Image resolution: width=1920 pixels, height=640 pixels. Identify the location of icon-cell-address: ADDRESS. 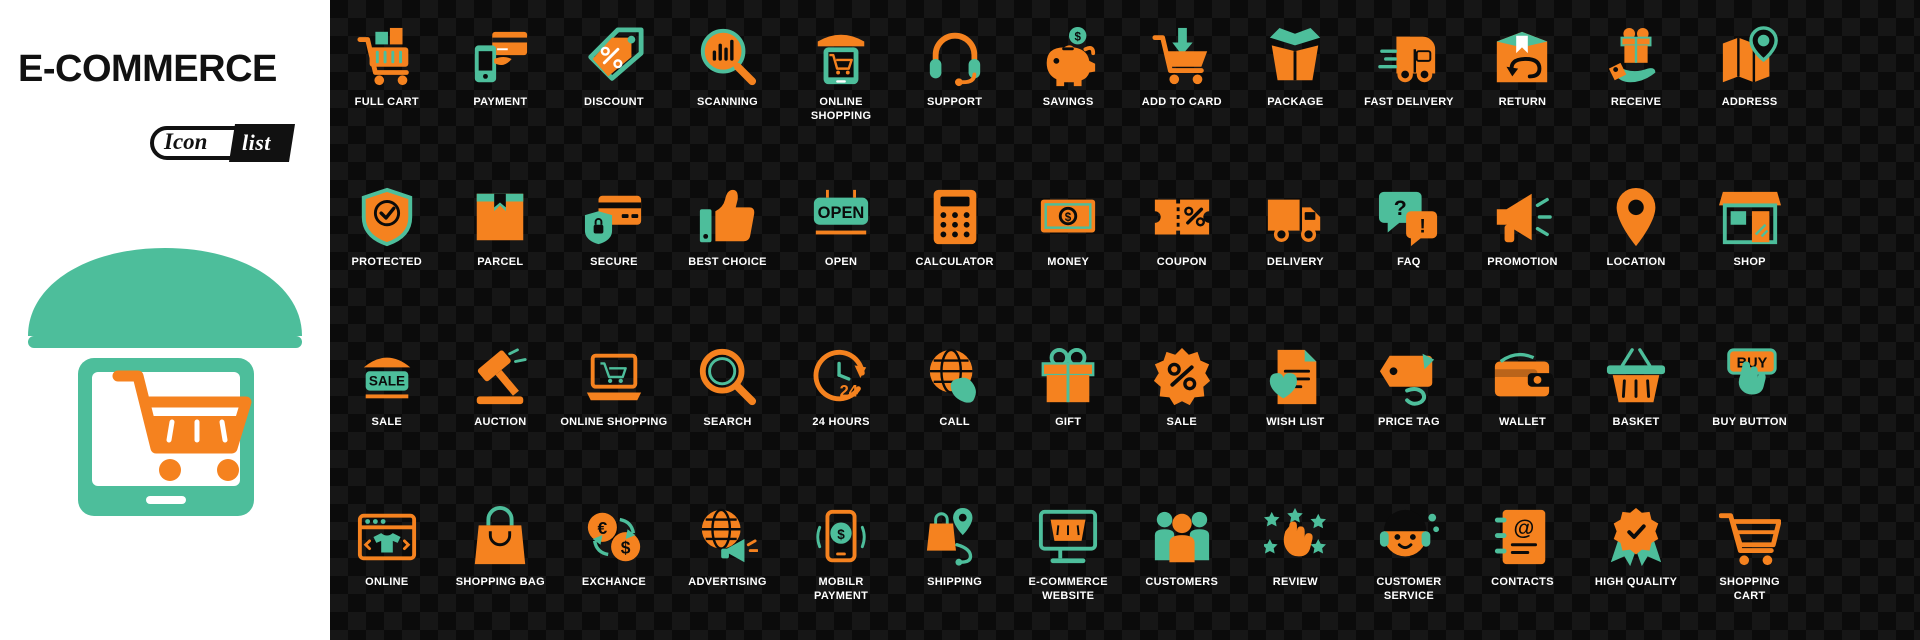
(1750, 80).